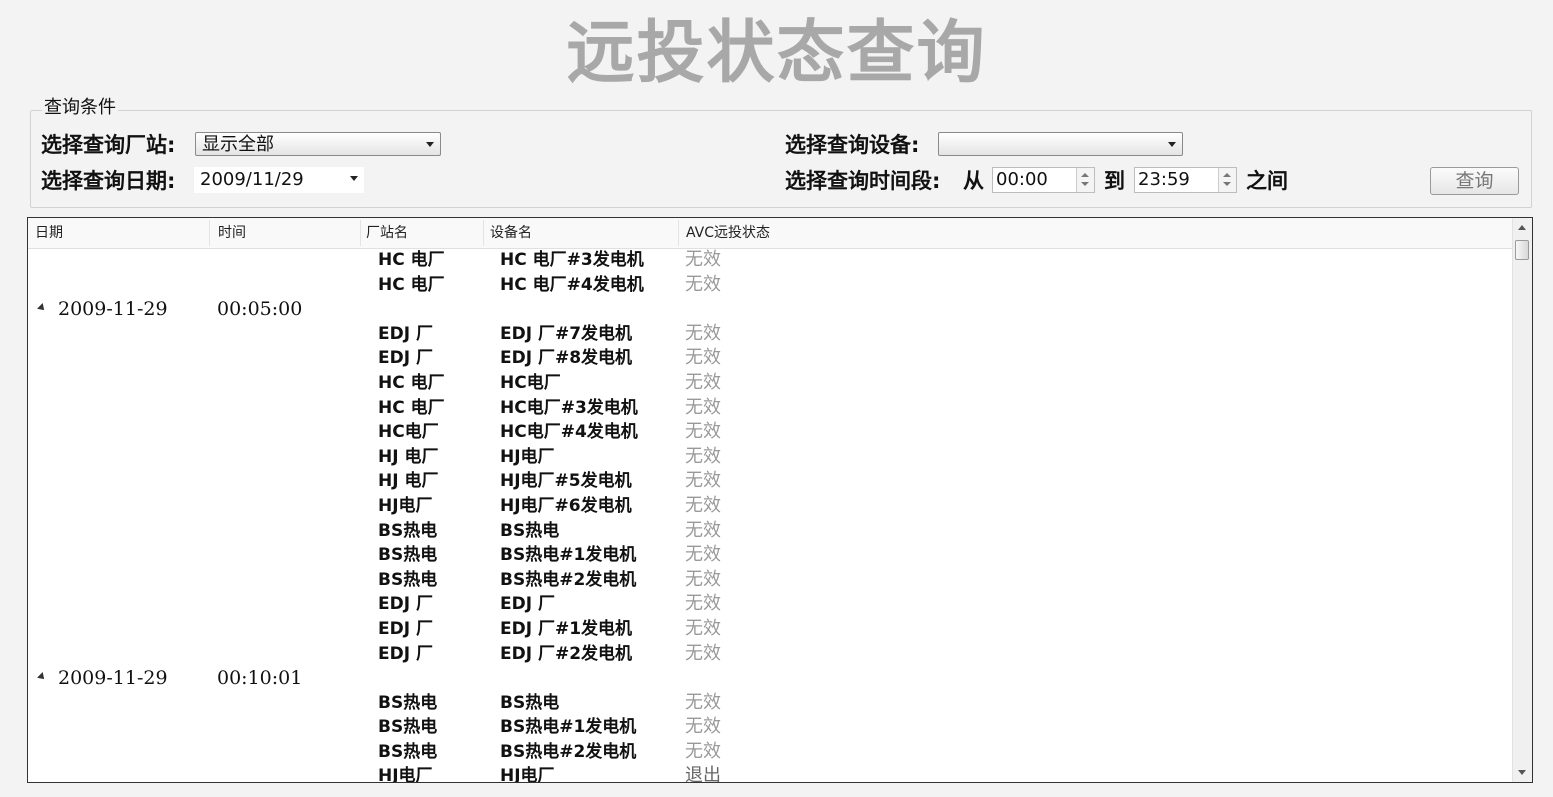 This screenshot has width=1553, height=797. I want to click on table-row: HJ电厂 HJ电厂#6发电机 无效, so click(771, 506).